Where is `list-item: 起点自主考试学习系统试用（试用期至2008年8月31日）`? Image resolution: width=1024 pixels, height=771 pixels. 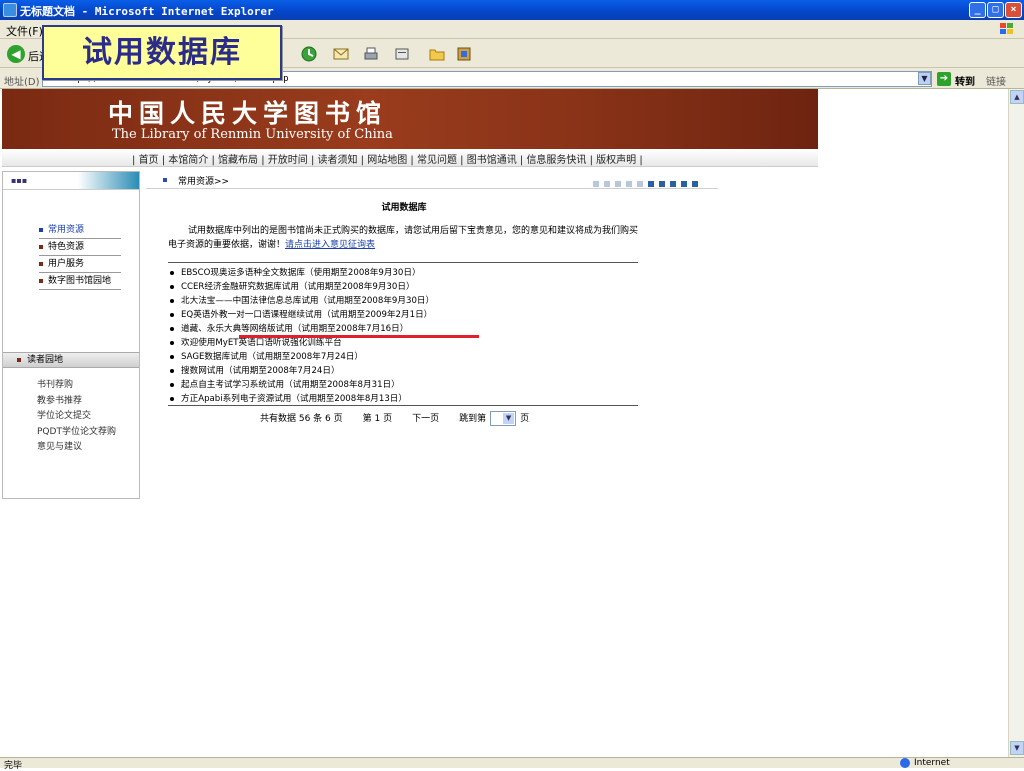
list-item: 起点自主考试学习系统试用（试用期至2008年8月31日） is located at coordinates (405, 385).